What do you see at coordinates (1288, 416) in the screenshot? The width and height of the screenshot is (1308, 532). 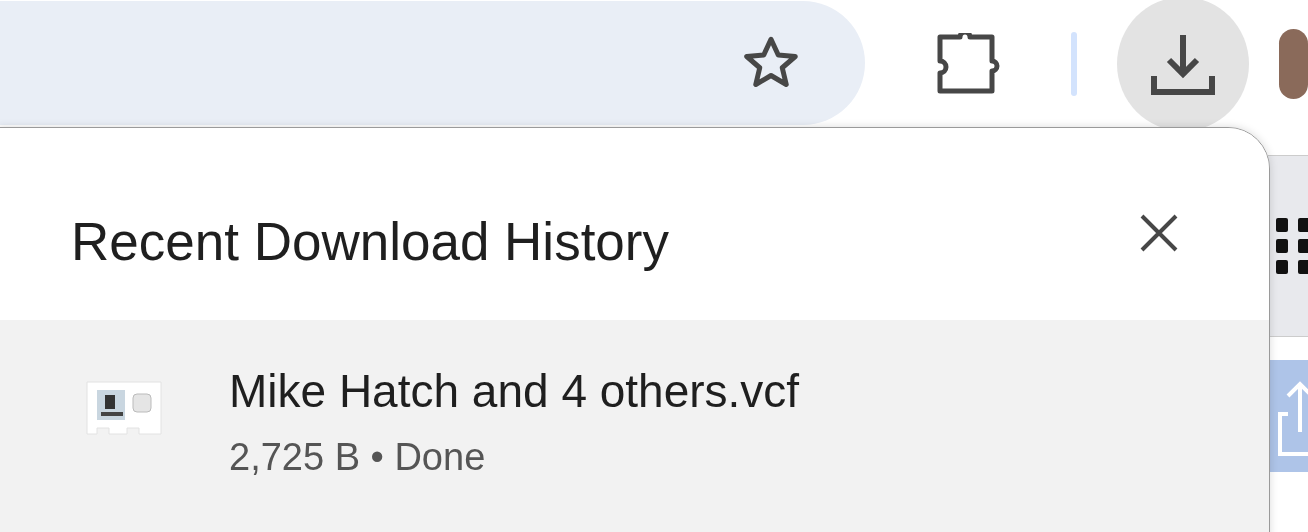 I see `share-button` at bounding box center [1288, 416].